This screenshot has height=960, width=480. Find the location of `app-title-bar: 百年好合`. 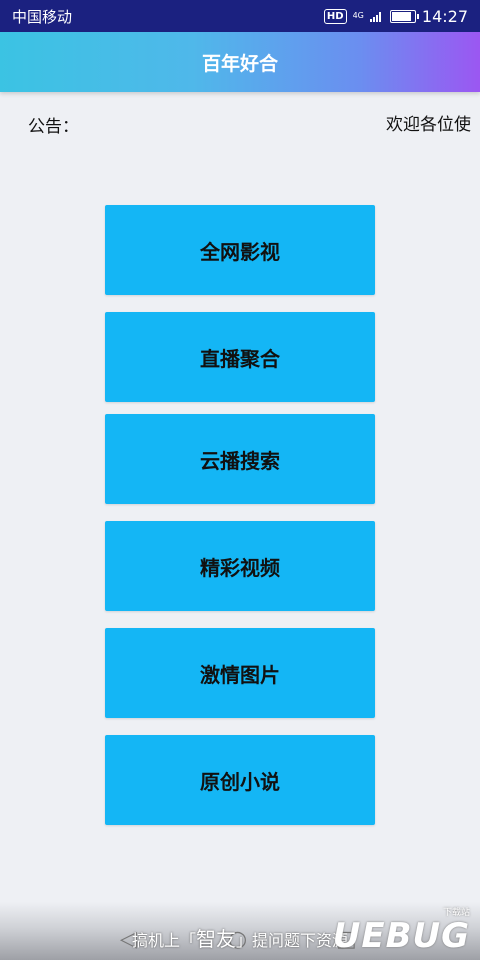

app-title-bar: 百年好合 is located at coordinates (240, 62).